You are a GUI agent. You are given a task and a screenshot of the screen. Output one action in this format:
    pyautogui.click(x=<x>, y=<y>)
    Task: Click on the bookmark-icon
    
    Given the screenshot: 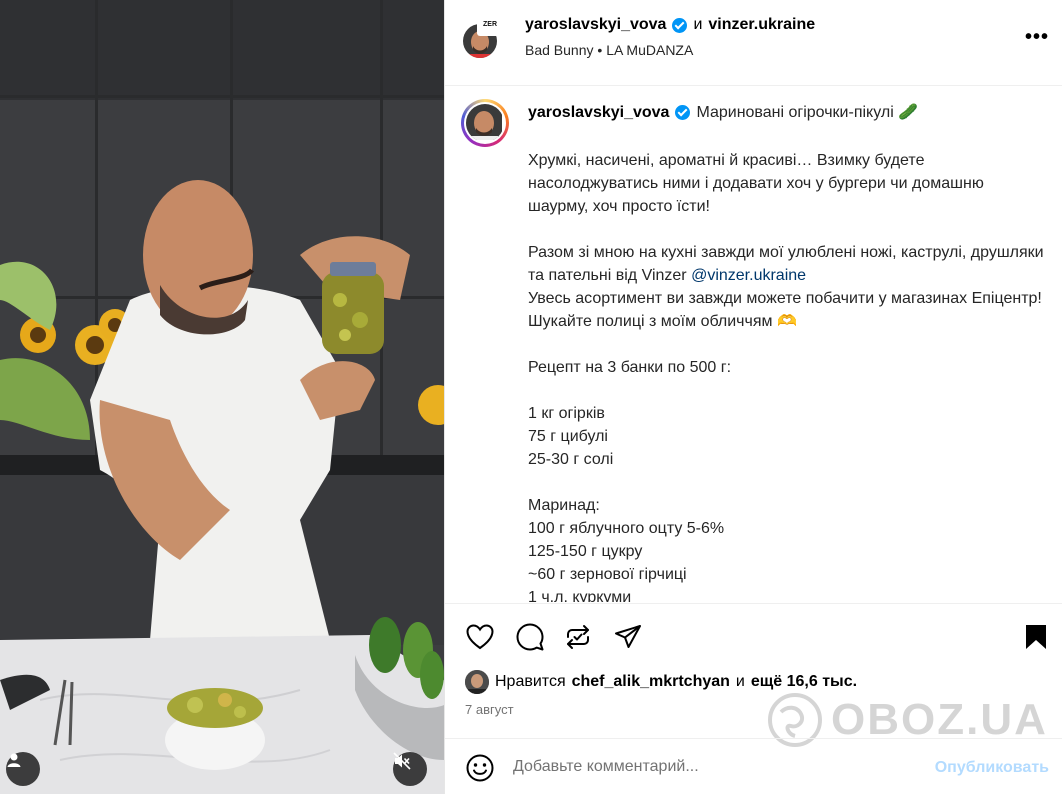 What is the action you would take?
    pyautogui.click(x=1036, y=637)
    